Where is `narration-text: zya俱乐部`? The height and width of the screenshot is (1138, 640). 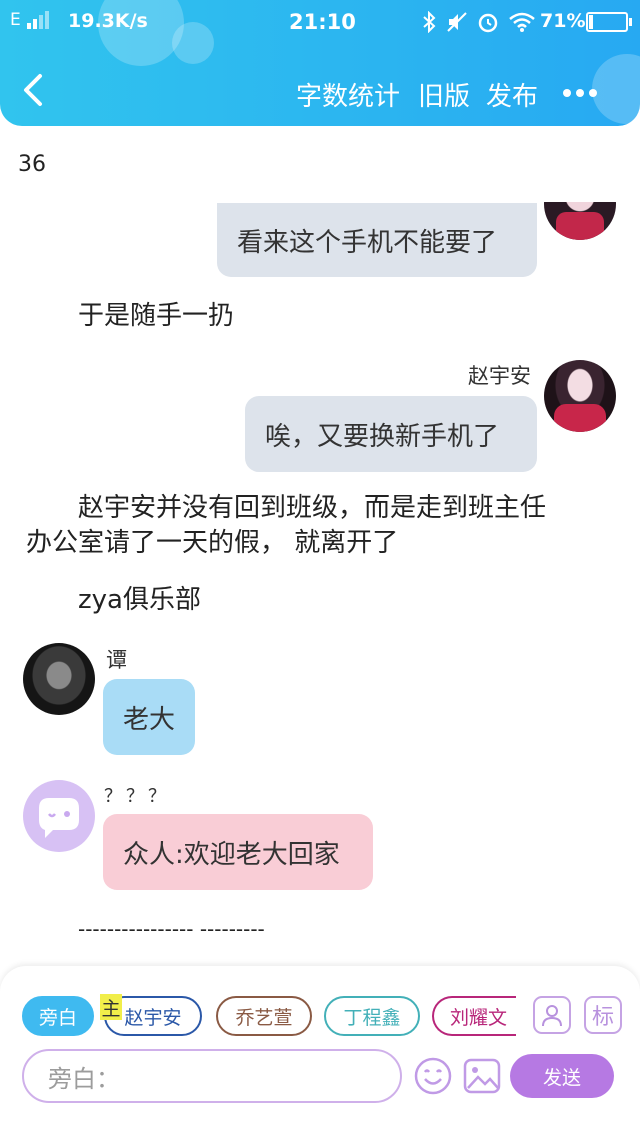 narration-text: zya俱乐部 is located at coordinates (139, 600).